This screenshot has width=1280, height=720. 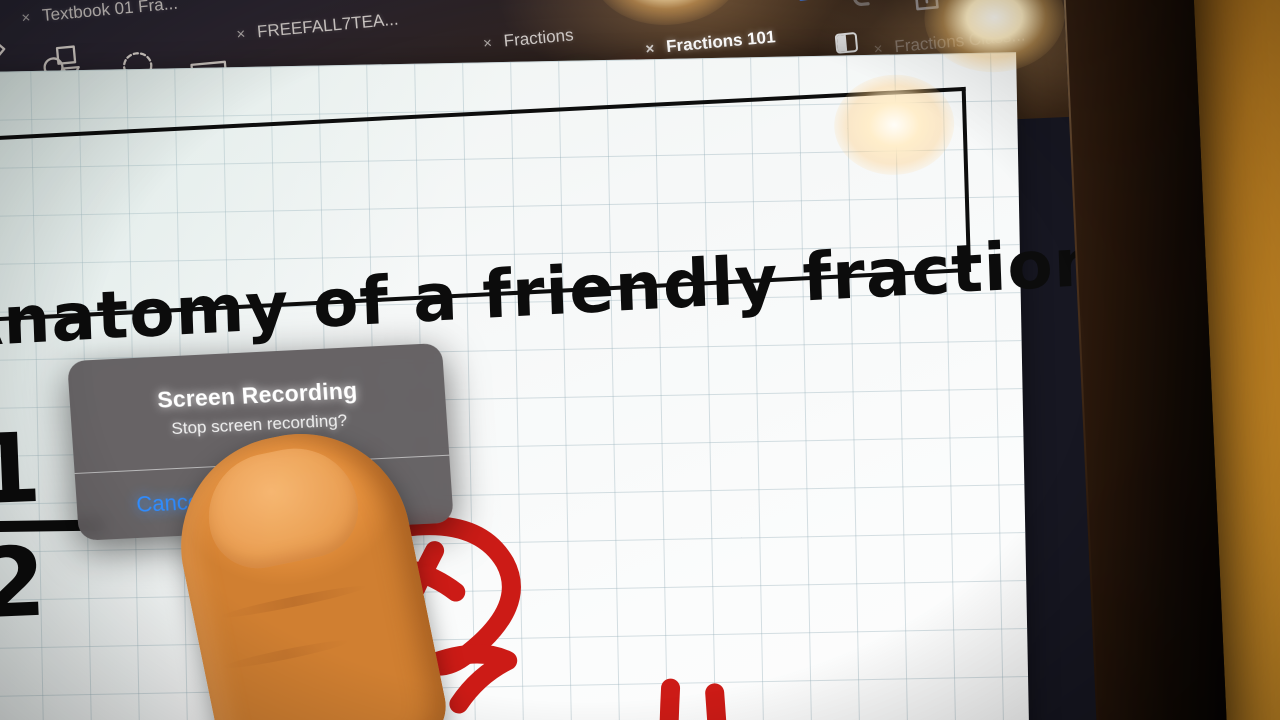 I want to click on tab-label: Fractions 101, so click(x=721, y=42).